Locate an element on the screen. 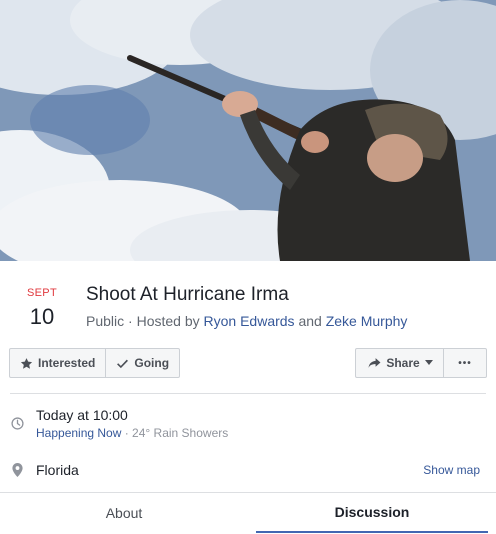 The width and height of the screenshot is (496, 534). star-icon is located at coordinates (26, 363).